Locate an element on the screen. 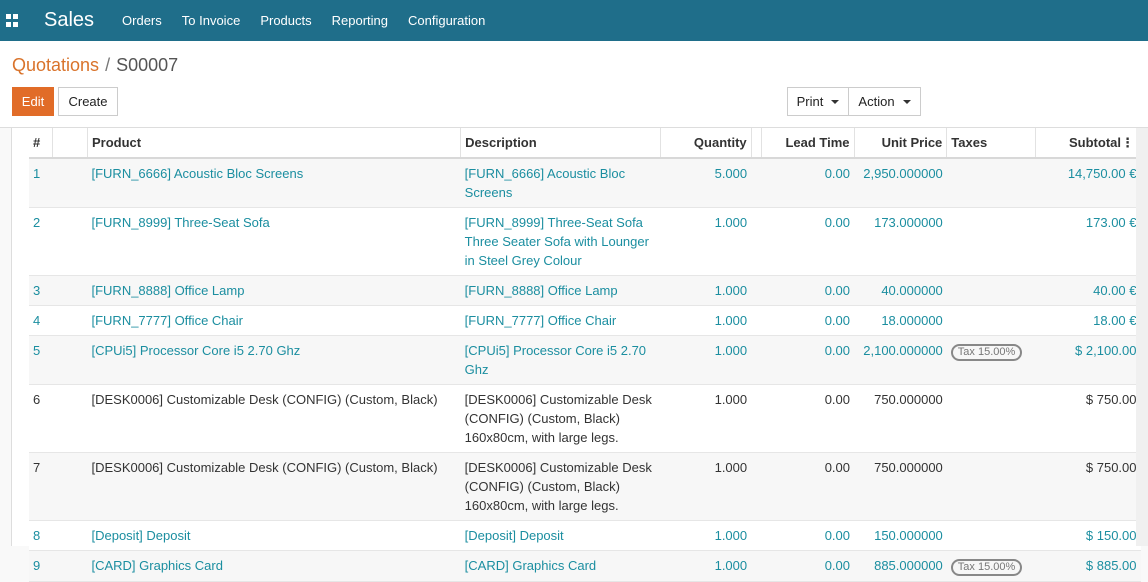 The image size is (1148, 582). description-line: [CARD] Graphics Card is located at coordinates (530, 565).